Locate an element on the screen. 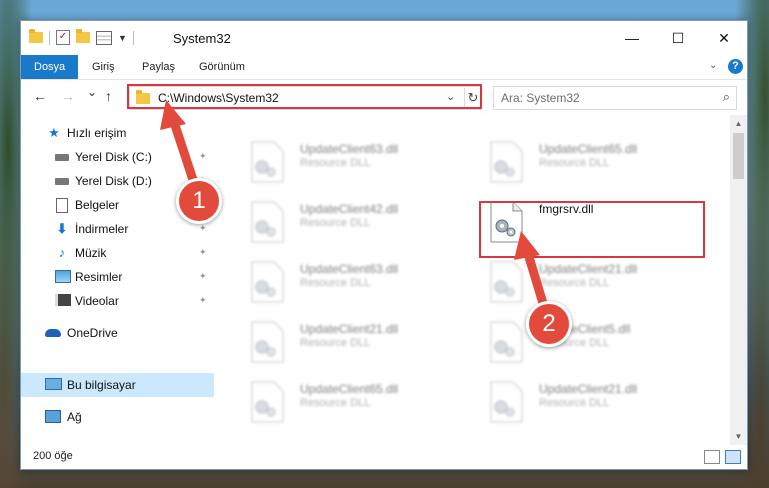 The width and height of the screenshot is (769, 488). new-folder-icon is located at coordinates (83, 36).